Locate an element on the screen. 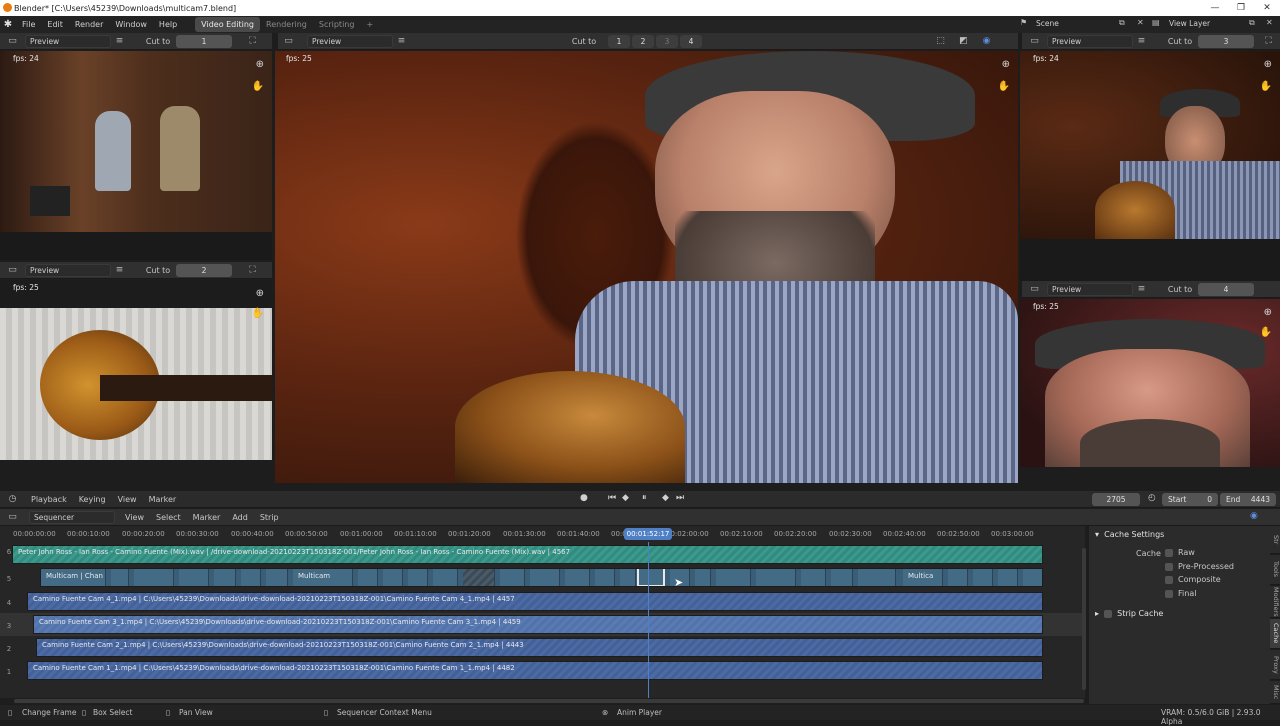 The width and height of the screenshot is (1280, 726). sequencer-editor-icon: ▭ is located at coordinates (12, 517).